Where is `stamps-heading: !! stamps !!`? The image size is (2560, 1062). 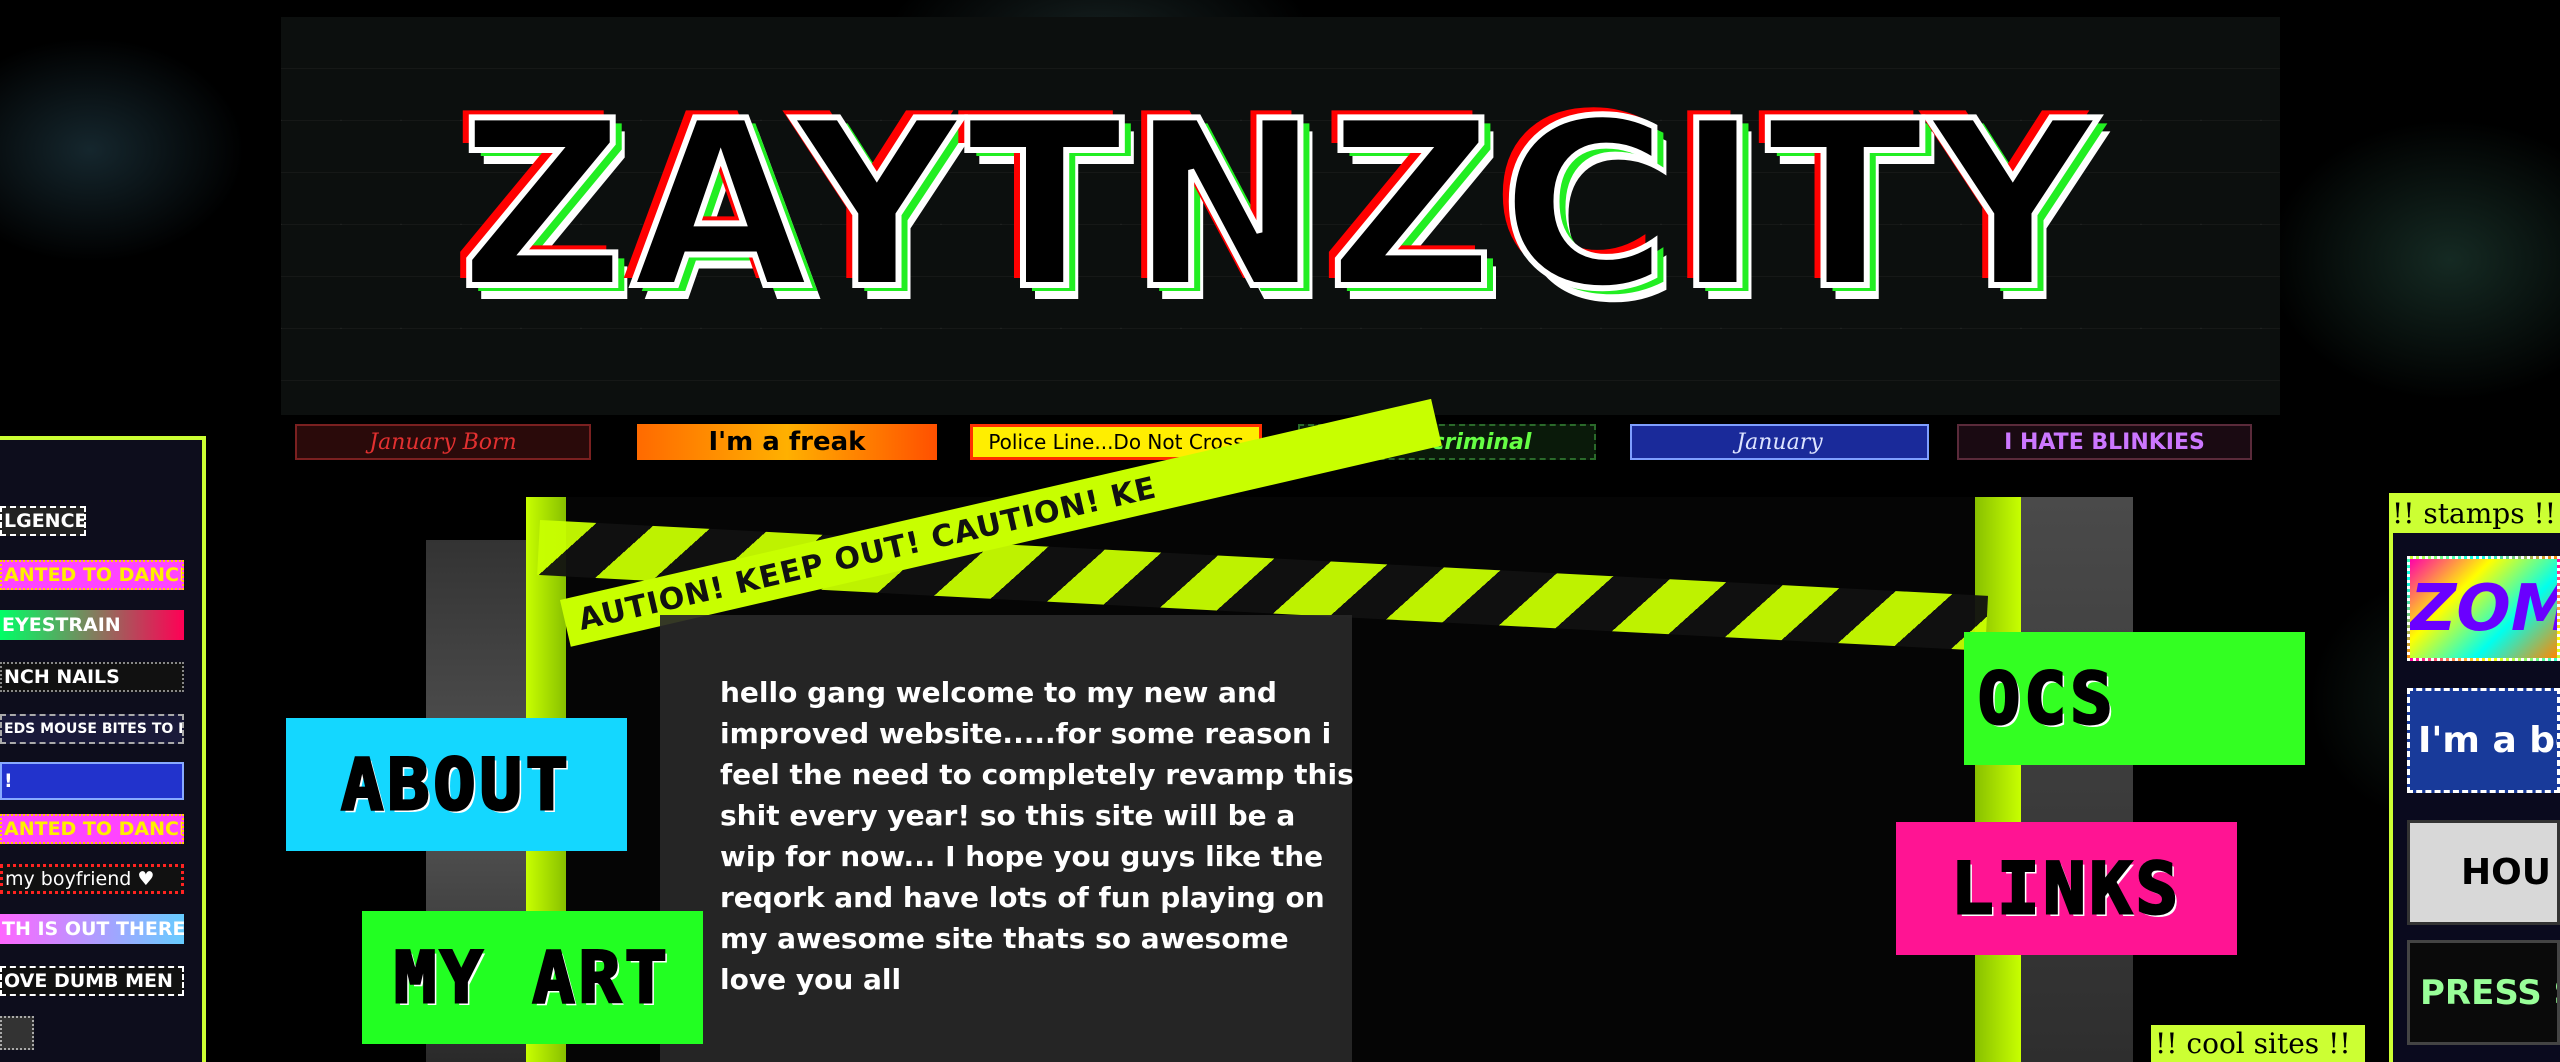
stamps-heading: !! stamps !! is located at coordinates (2474, 513).